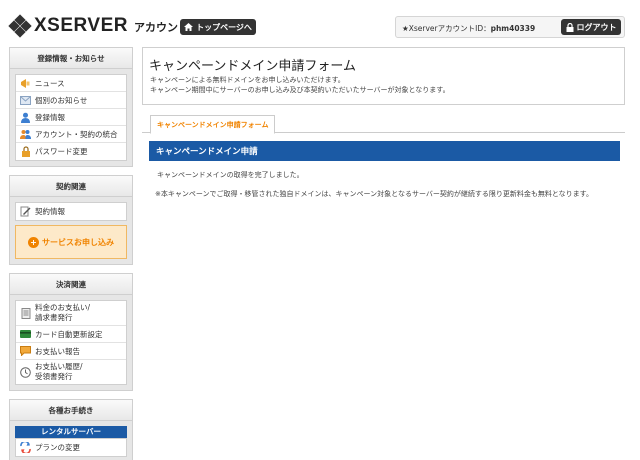 Image resolution: width=640 pixels, height=460 pixels. Describe the element at coordinates (33, 242) in the screenshot. I see `plus-circle-icon: +` at that location.